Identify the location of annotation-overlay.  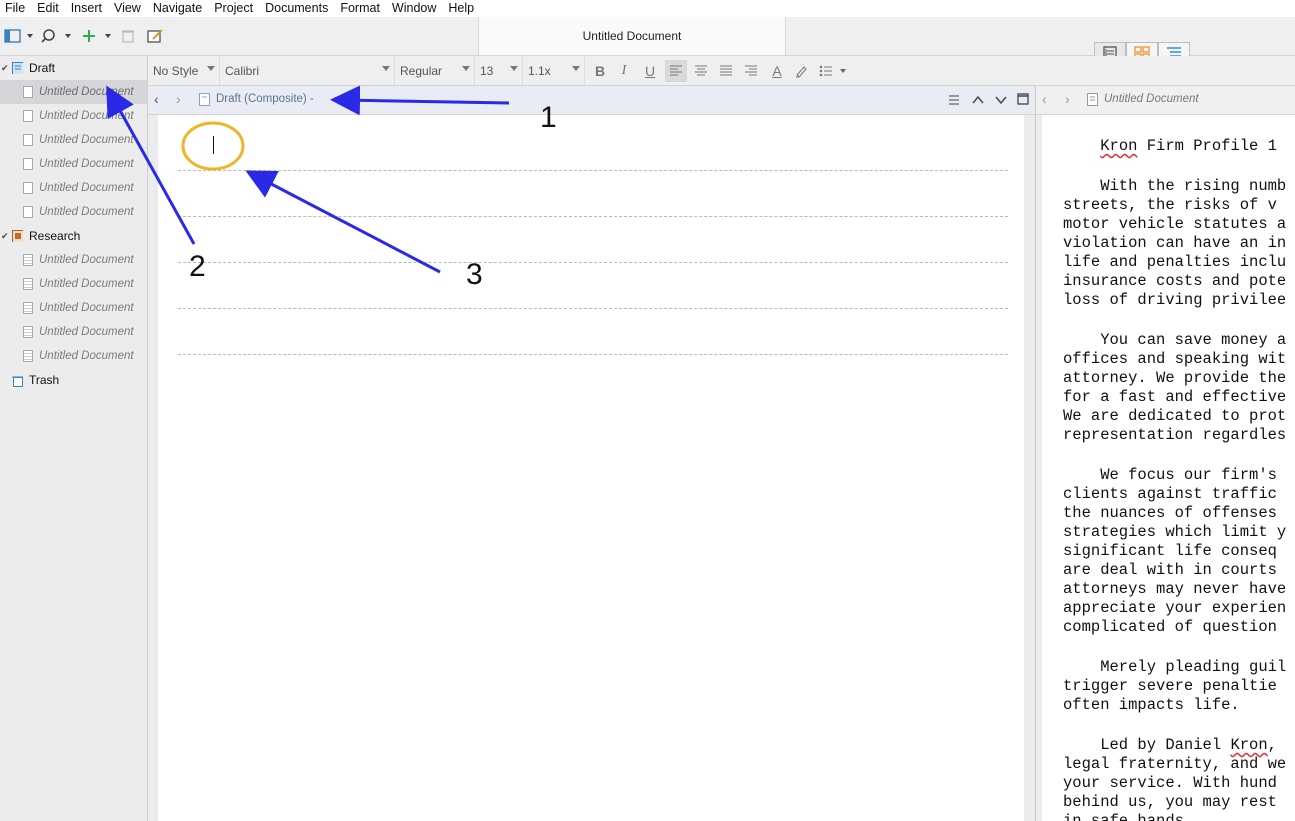
(308, 179).